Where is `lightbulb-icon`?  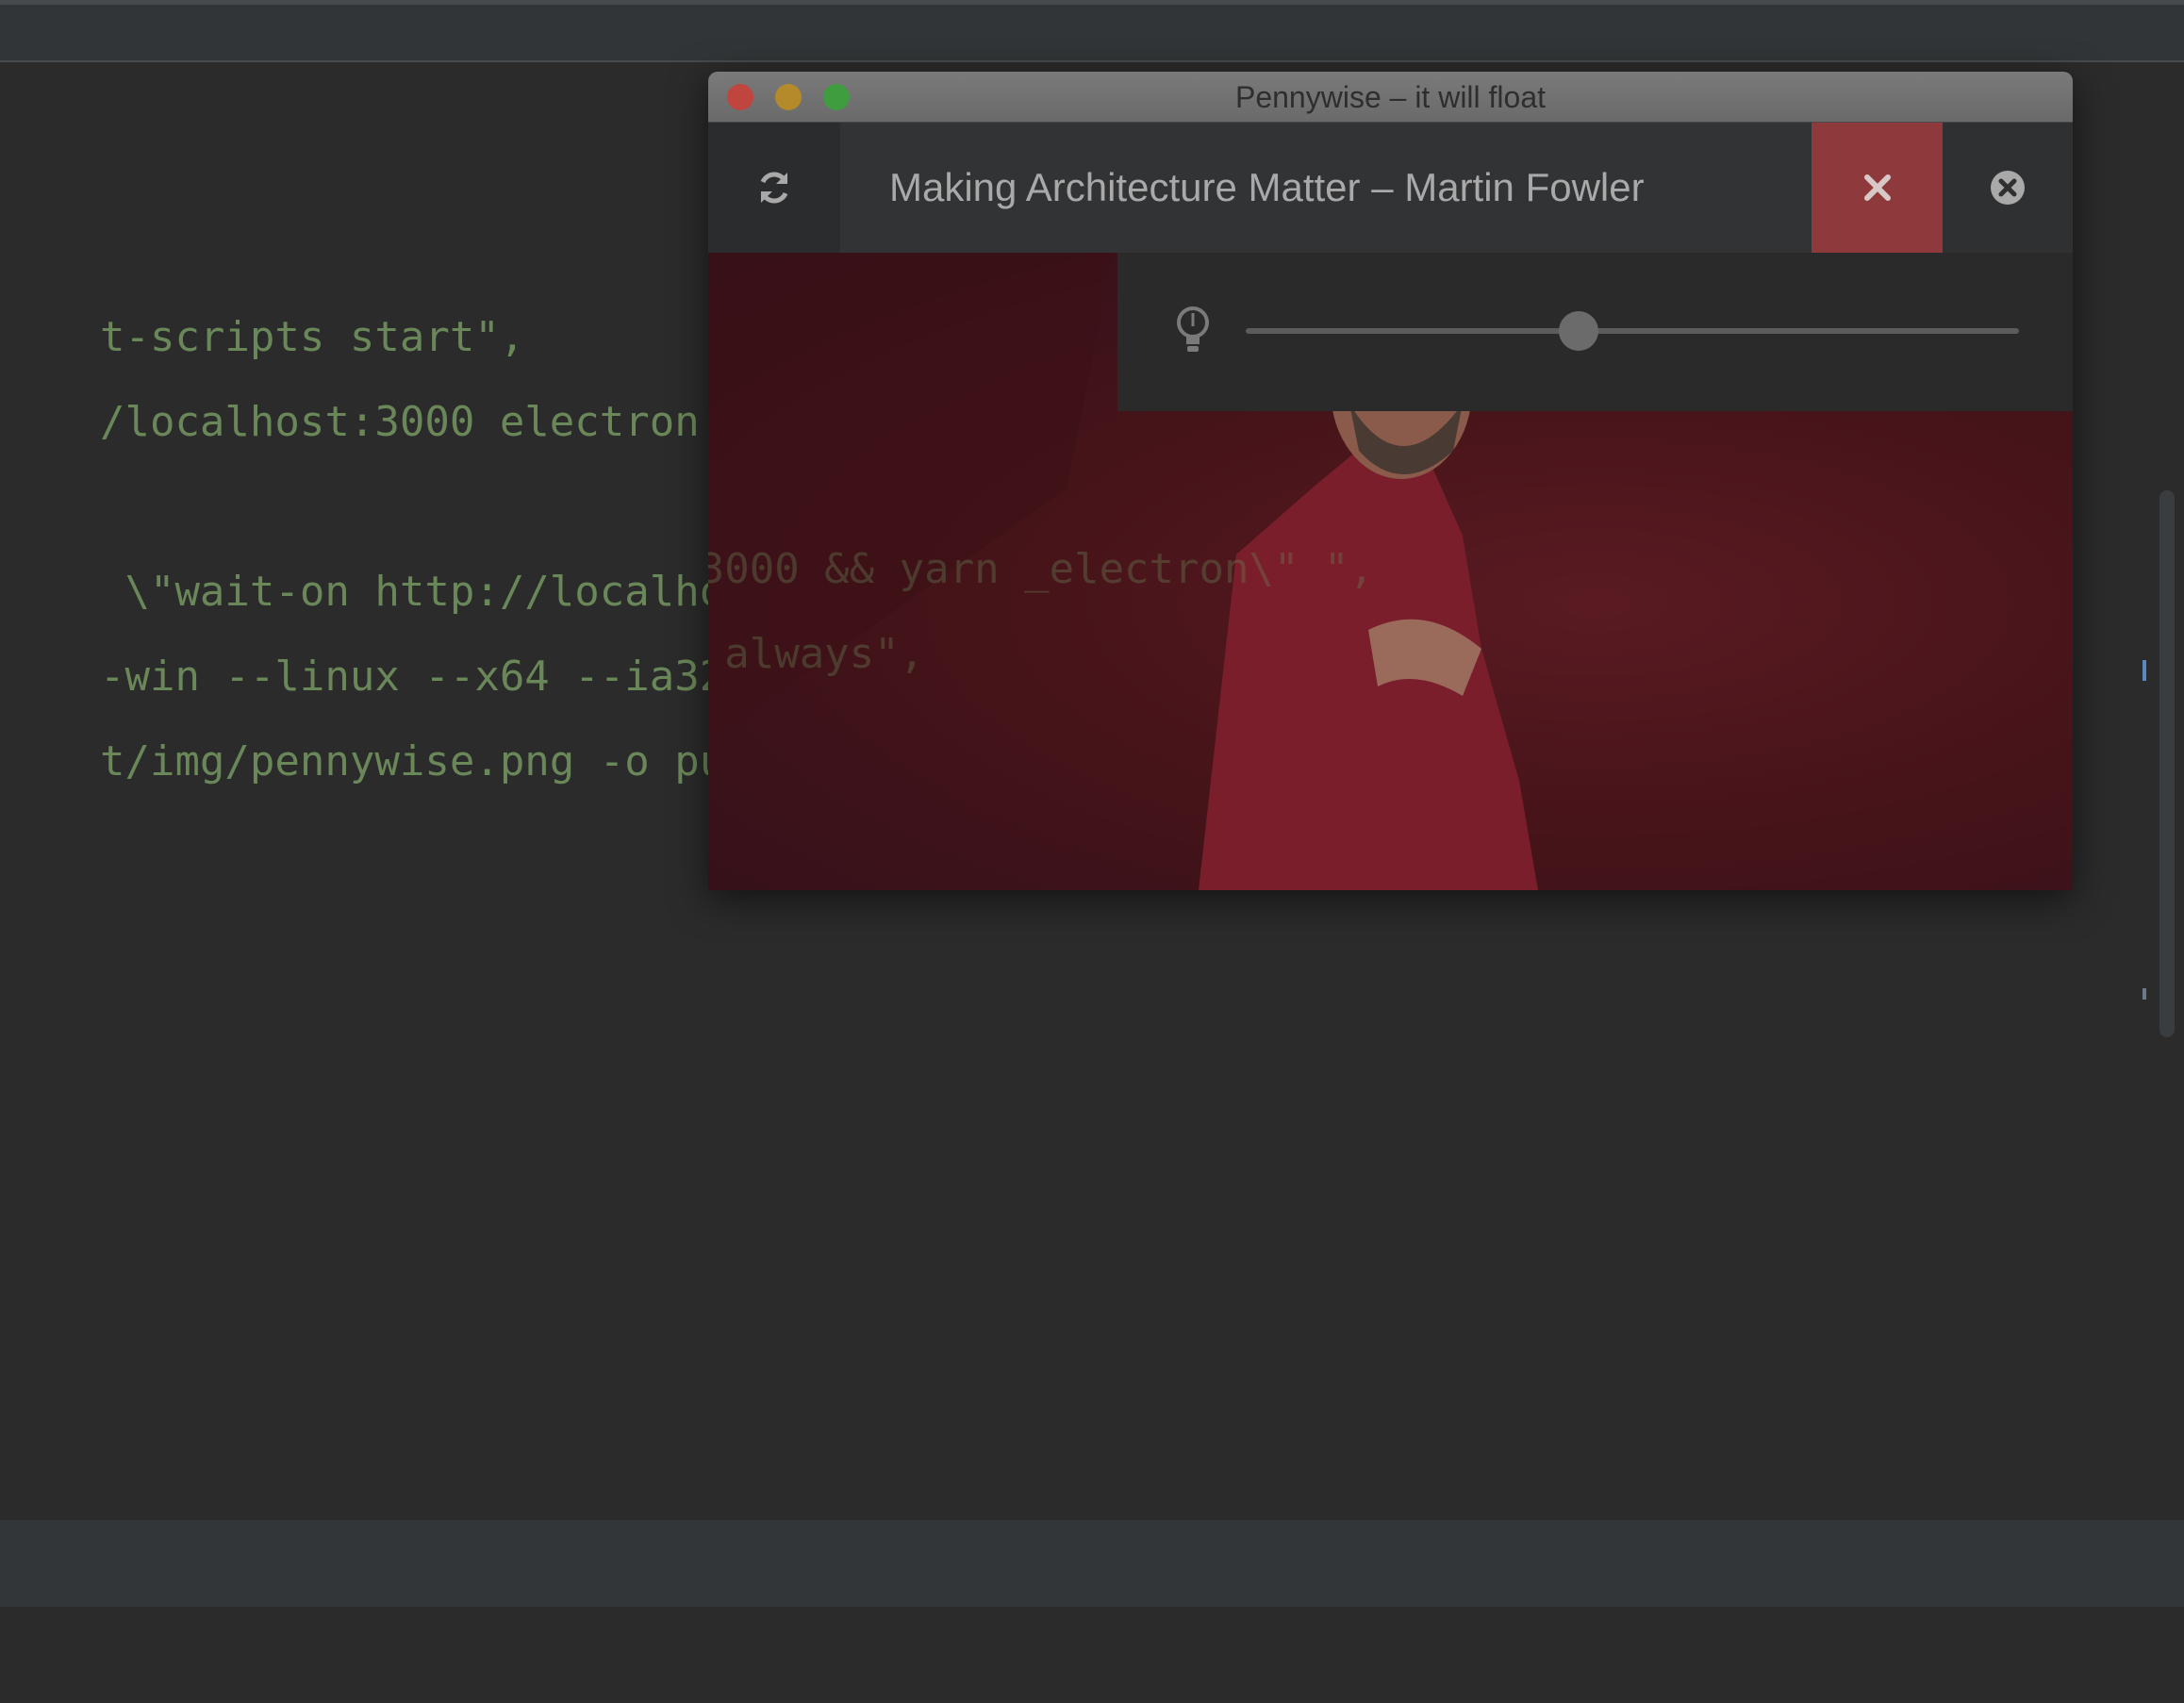
lightbulb-icon is located at coordinates (1193, 329).